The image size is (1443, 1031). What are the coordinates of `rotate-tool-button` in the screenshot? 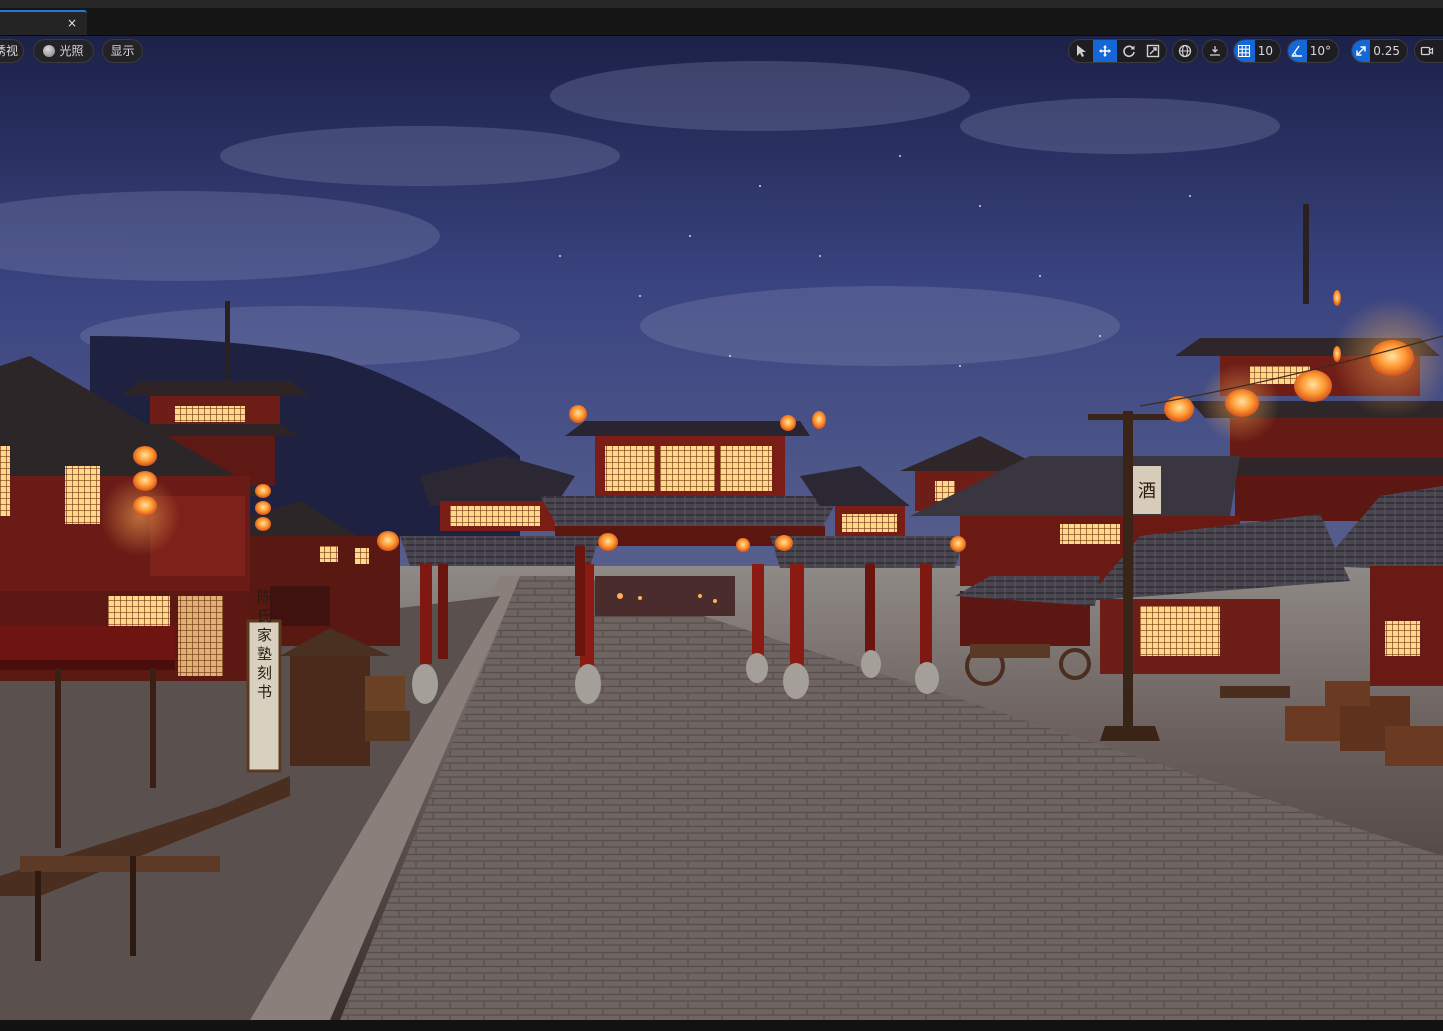 It's located at (1129, 51).